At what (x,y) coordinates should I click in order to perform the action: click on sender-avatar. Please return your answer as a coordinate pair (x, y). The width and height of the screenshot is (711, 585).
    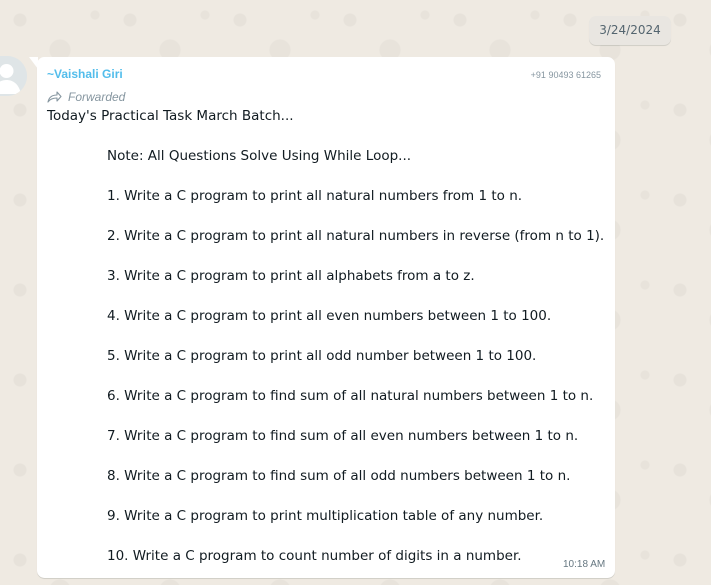
    Looking at the image, I should click on (13, 76).